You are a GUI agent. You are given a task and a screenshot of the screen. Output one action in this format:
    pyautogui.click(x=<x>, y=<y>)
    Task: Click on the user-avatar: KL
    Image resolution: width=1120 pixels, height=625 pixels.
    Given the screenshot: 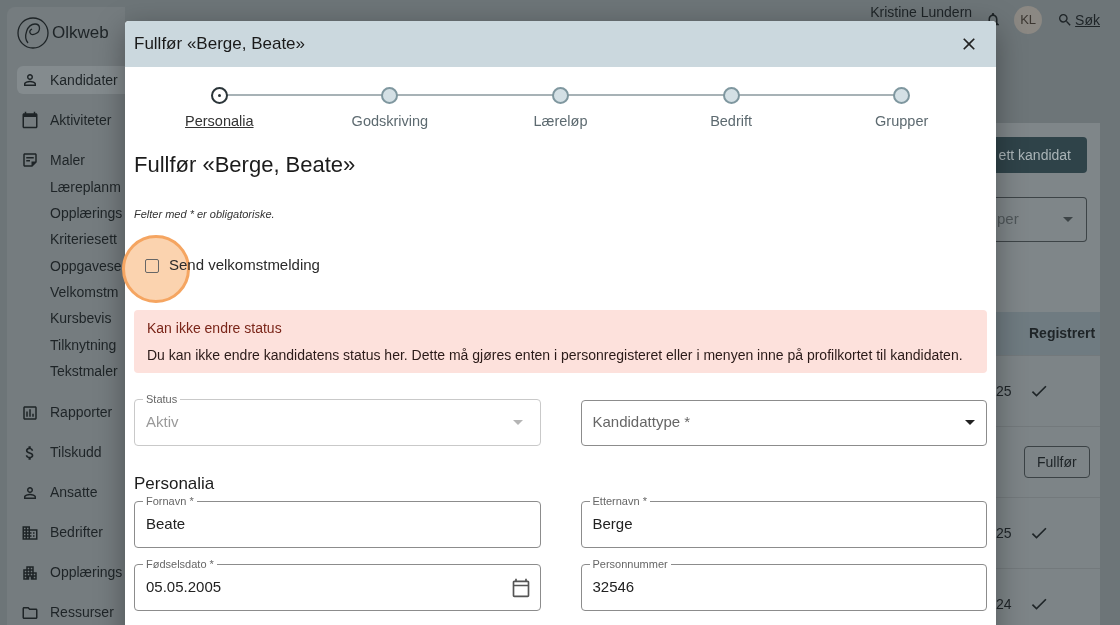 What is the action you would take?
    pyautogui.click(x=1028, y=20)
    